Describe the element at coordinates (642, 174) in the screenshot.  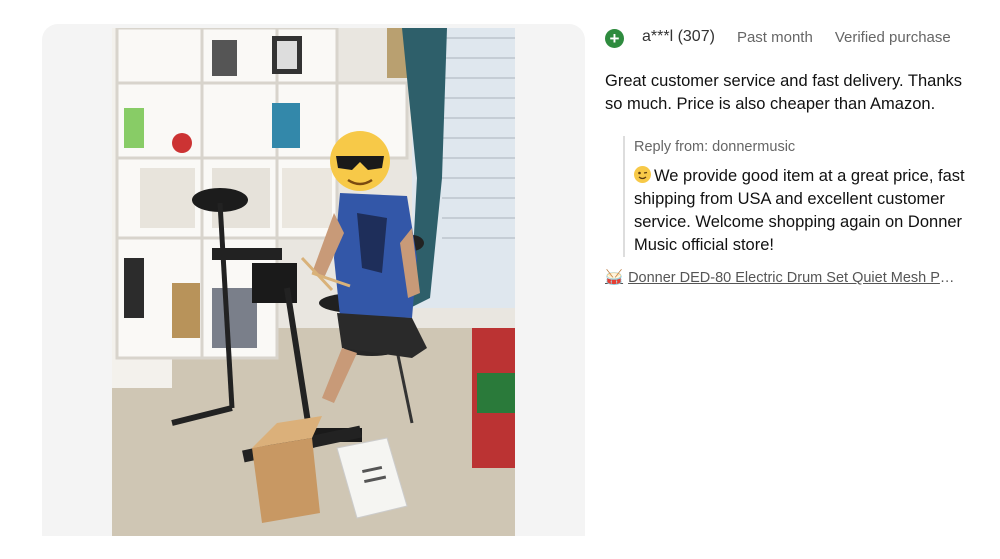
I see `winking-face-icon` at that location.